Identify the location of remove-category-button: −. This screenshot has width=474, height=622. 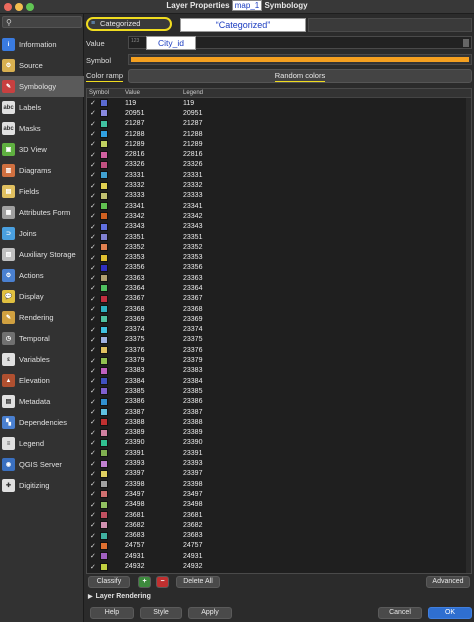
(162, 582).